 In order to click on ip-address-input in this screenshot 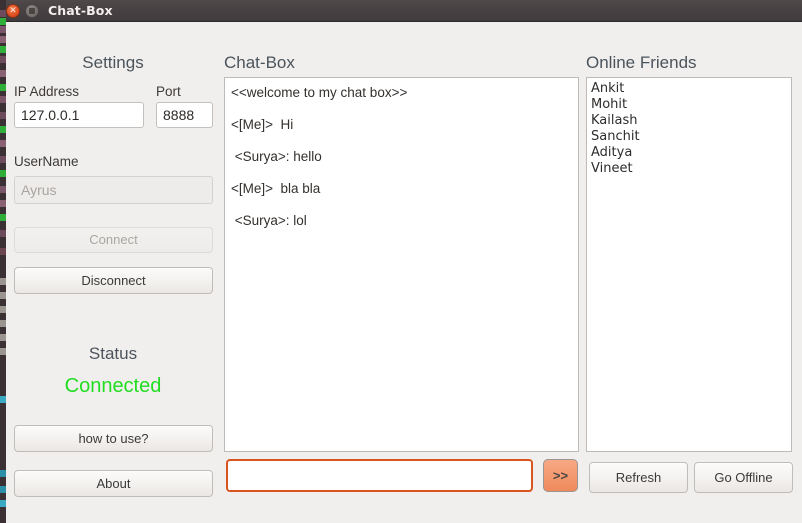, I will do `click(79, 115)`.